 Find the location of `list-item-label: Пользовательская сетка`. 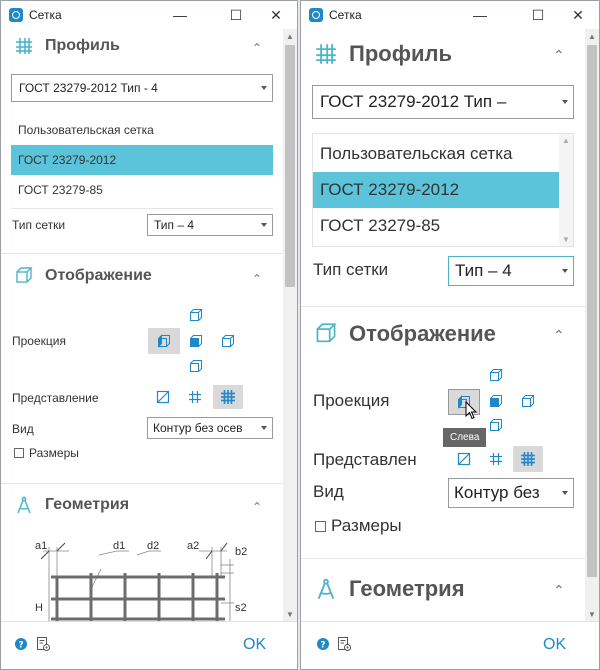

list-item-label: Пользовательская сетка is located at coordinates (86, 130).